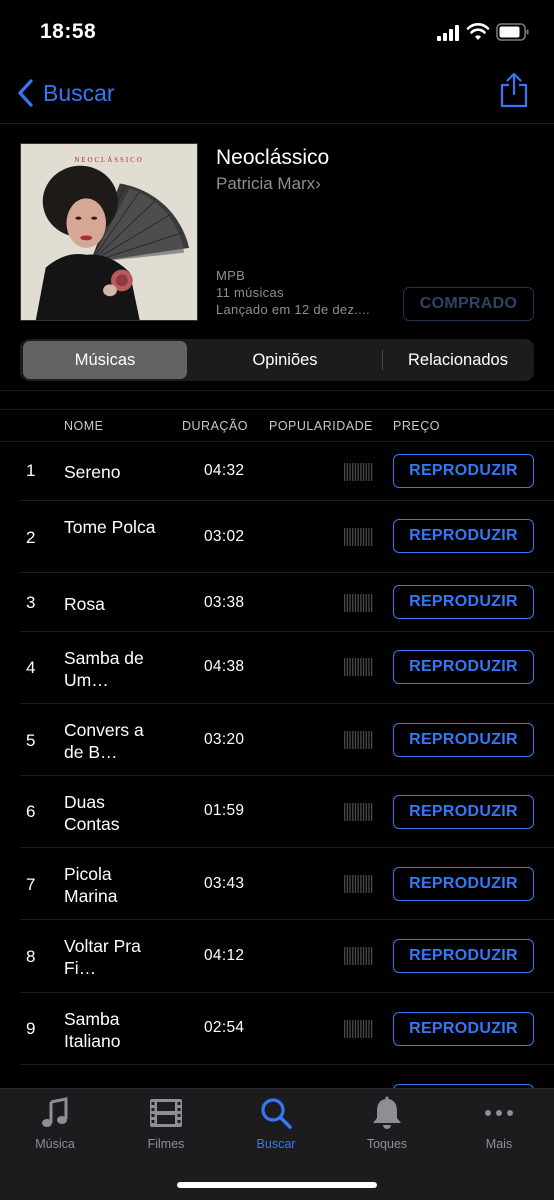  I want to click on tab-mais: Mais, so click(499, 1123).